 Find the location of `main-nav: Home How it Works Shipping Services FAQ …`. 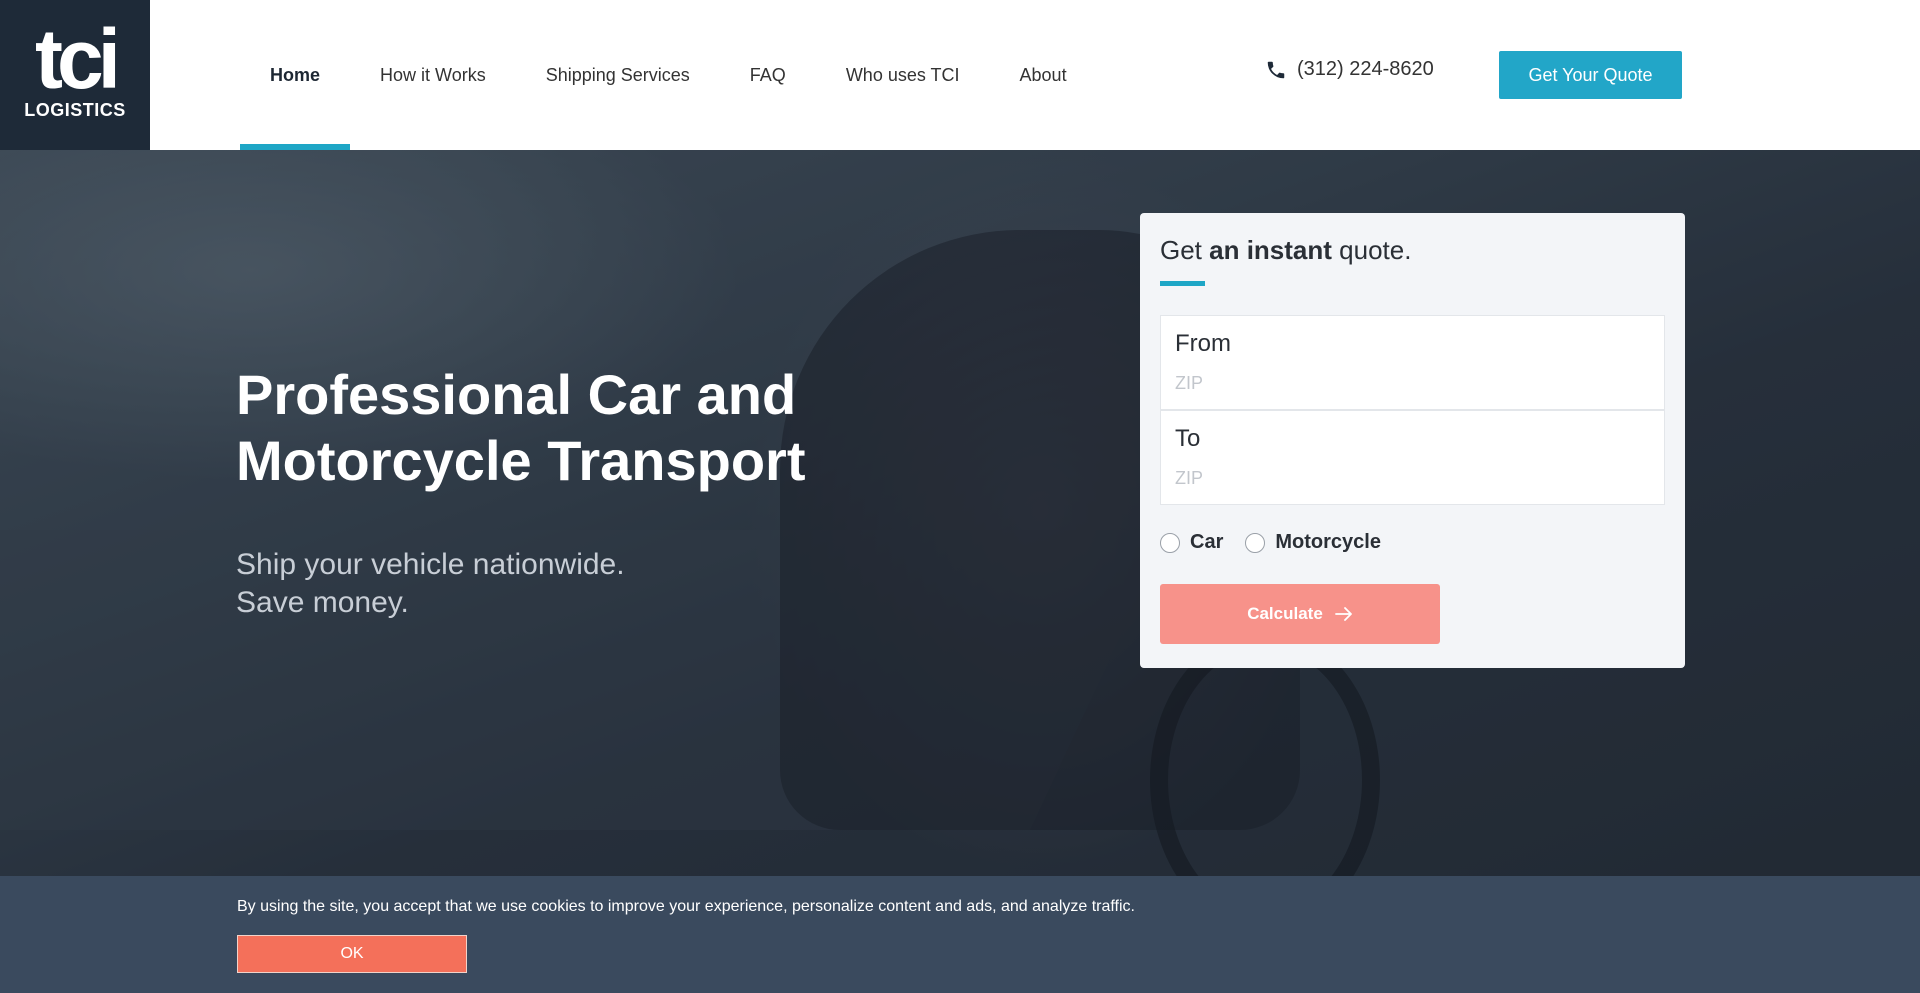

main-nav: Home How it Works Shipping Services FAQ … is located at coordinates (668, 75).